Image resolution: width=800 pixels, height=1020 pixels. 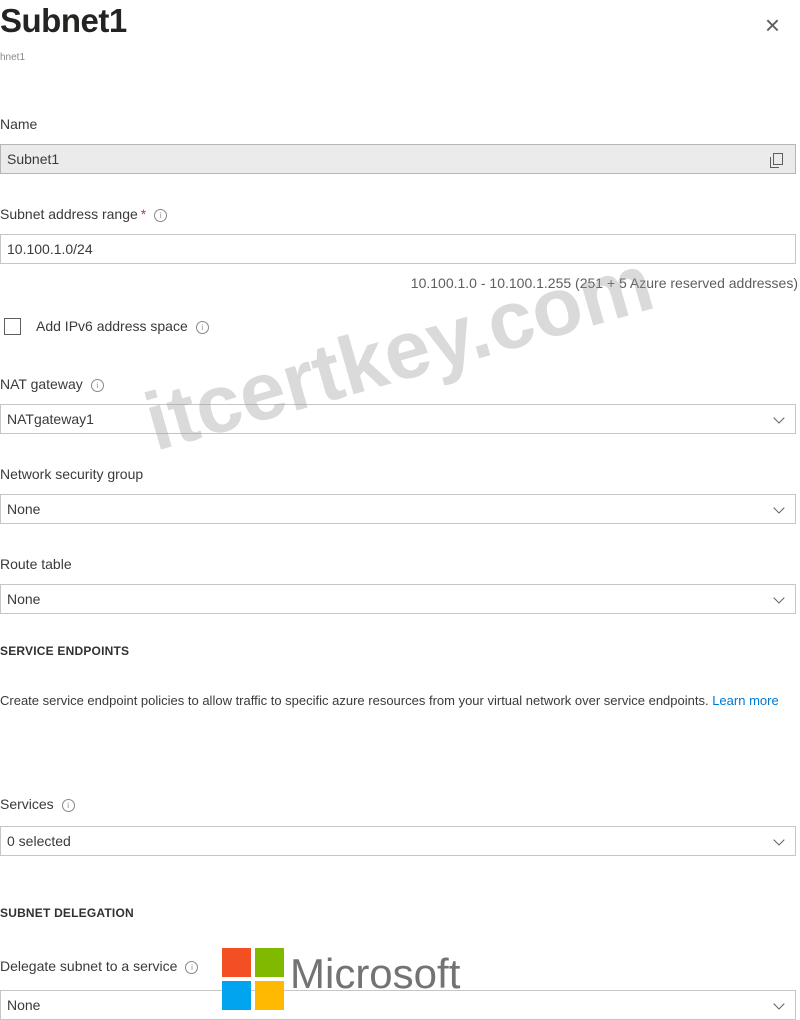 What do you see at coordinates (398, 419) in the screenshot?
I see `nat-gateway-dropdown: NATgateway1` at bounding box center [398, 419].